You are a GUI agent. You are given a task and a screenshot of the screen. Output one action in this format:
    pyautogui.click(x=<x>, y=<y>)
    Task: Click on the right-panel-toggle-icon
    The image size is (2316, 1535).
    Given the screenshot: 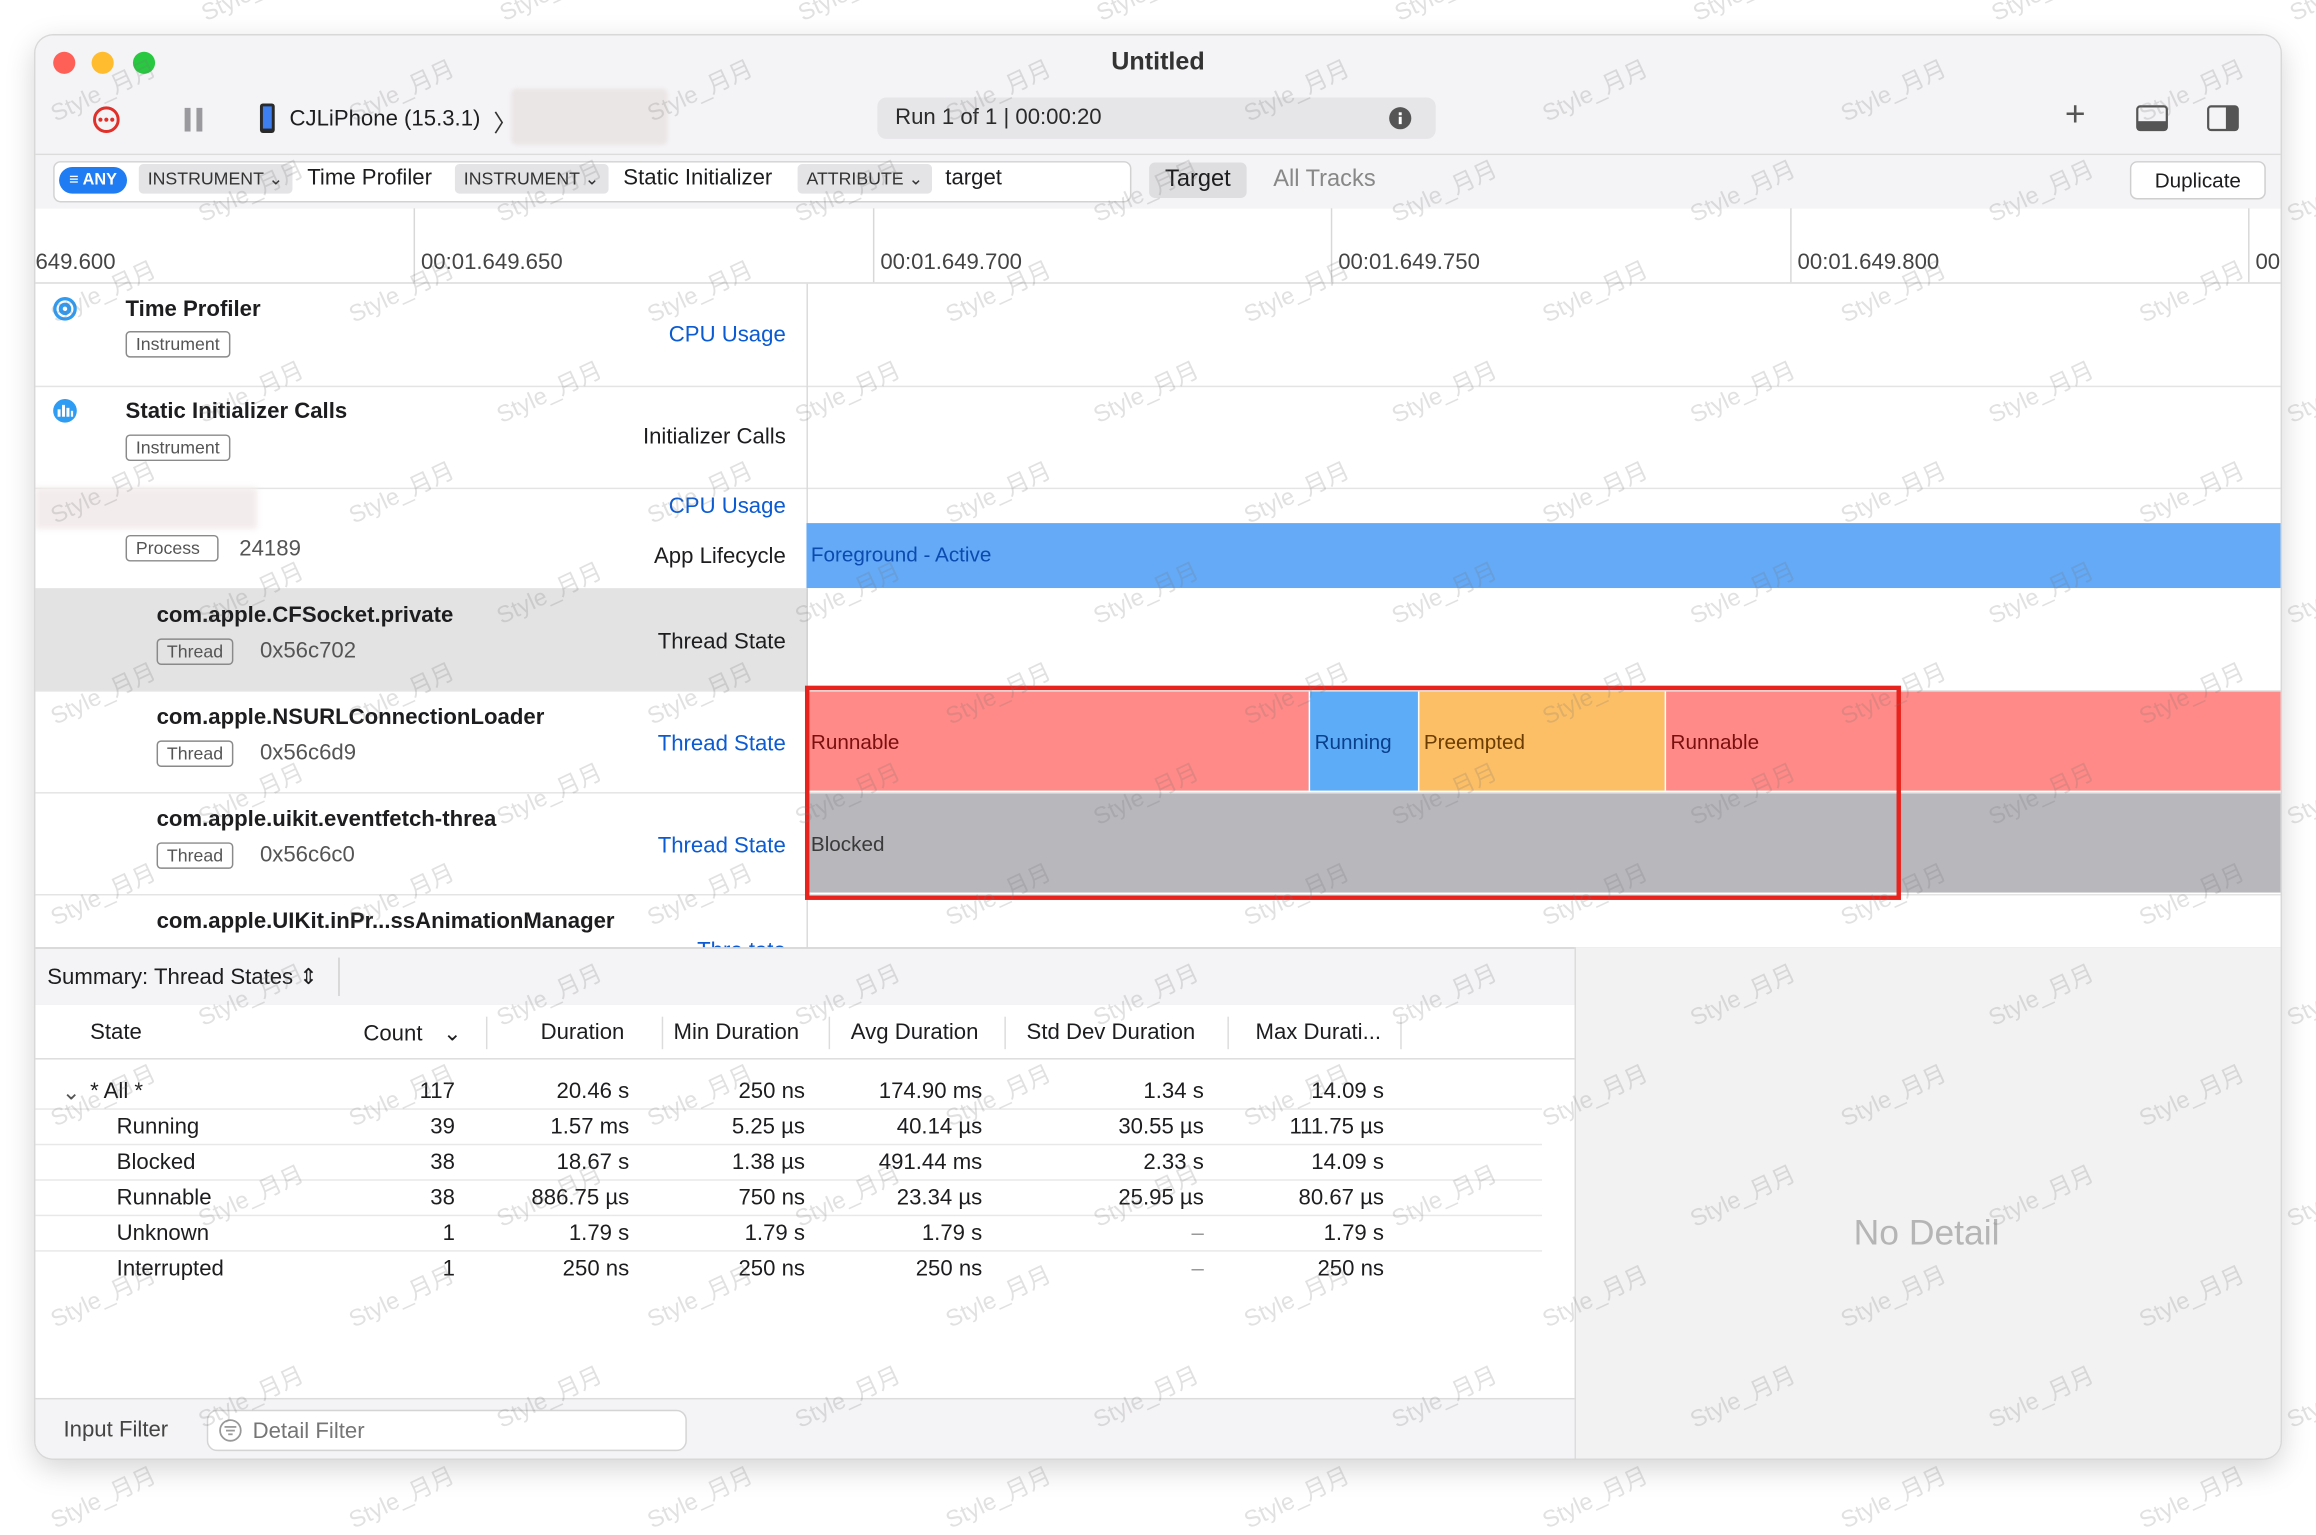 What is the action you would take?
    pyautogui.click(x=2223, y=118)
    